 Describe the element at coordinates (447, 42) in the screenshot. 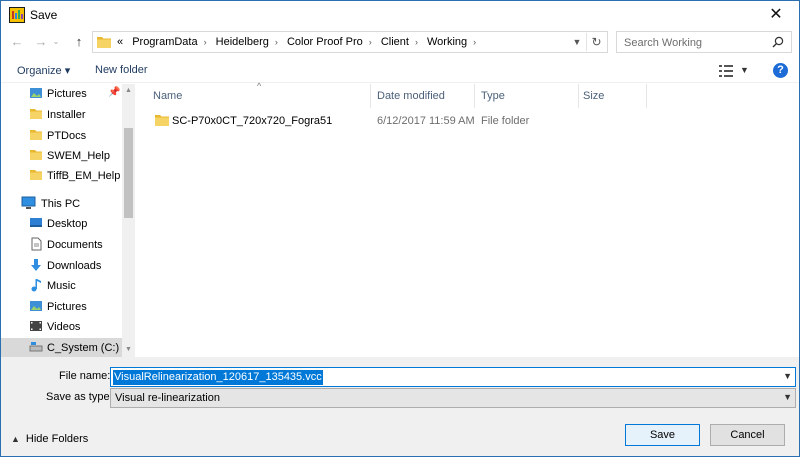

I see `breadcrumb-working: Working` at that location.